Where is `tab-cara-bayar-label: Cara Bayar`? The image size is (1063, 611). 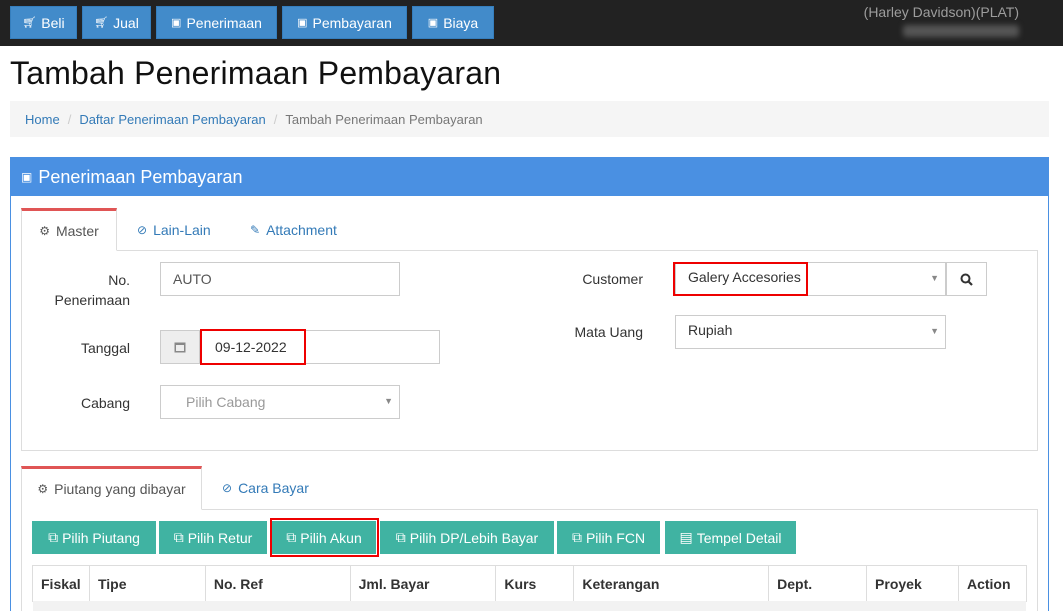
tab-cara-bayar-label: Cara Bayar is located at coordinates (273, 488).